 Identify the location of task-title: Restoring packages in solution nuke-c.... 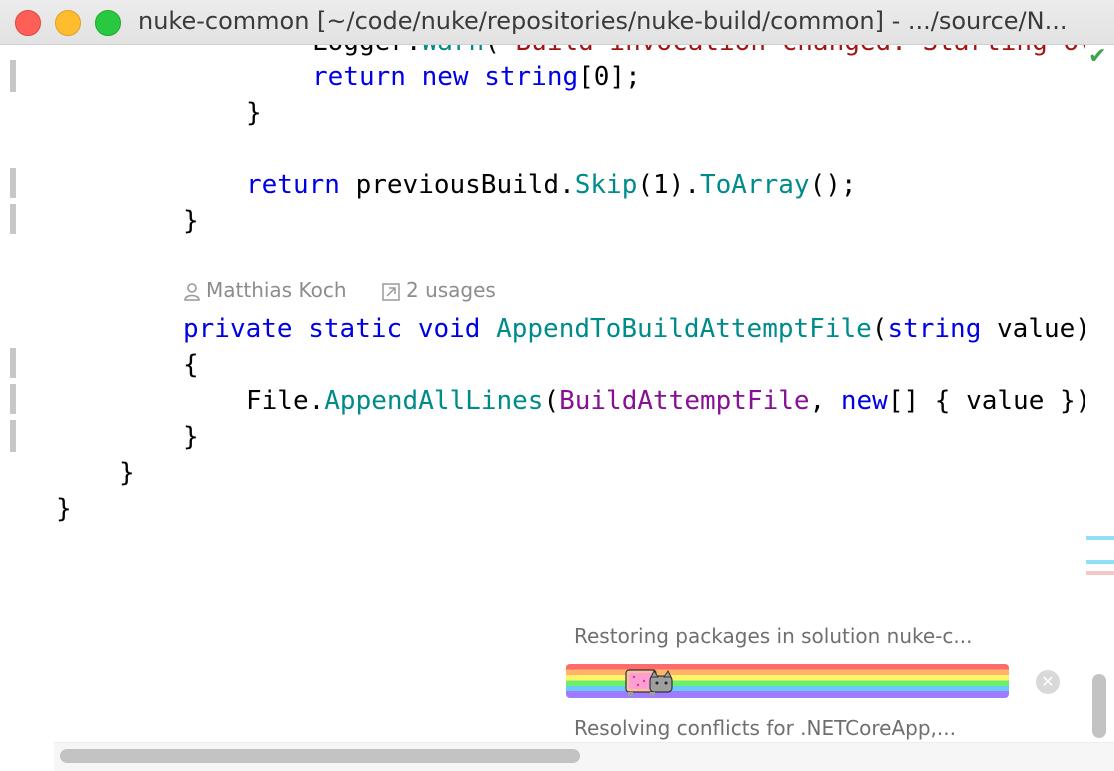
(773, 636).